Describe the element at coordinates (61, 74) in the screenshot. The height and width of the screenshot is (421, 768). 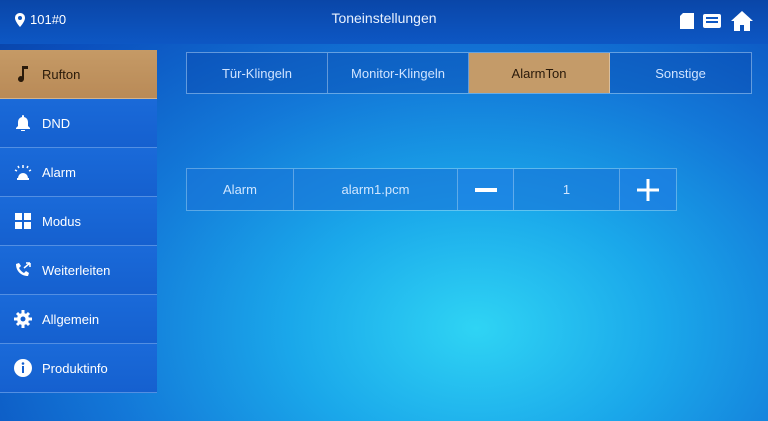
I see `sidebar-item-label: Rufton` at that location.